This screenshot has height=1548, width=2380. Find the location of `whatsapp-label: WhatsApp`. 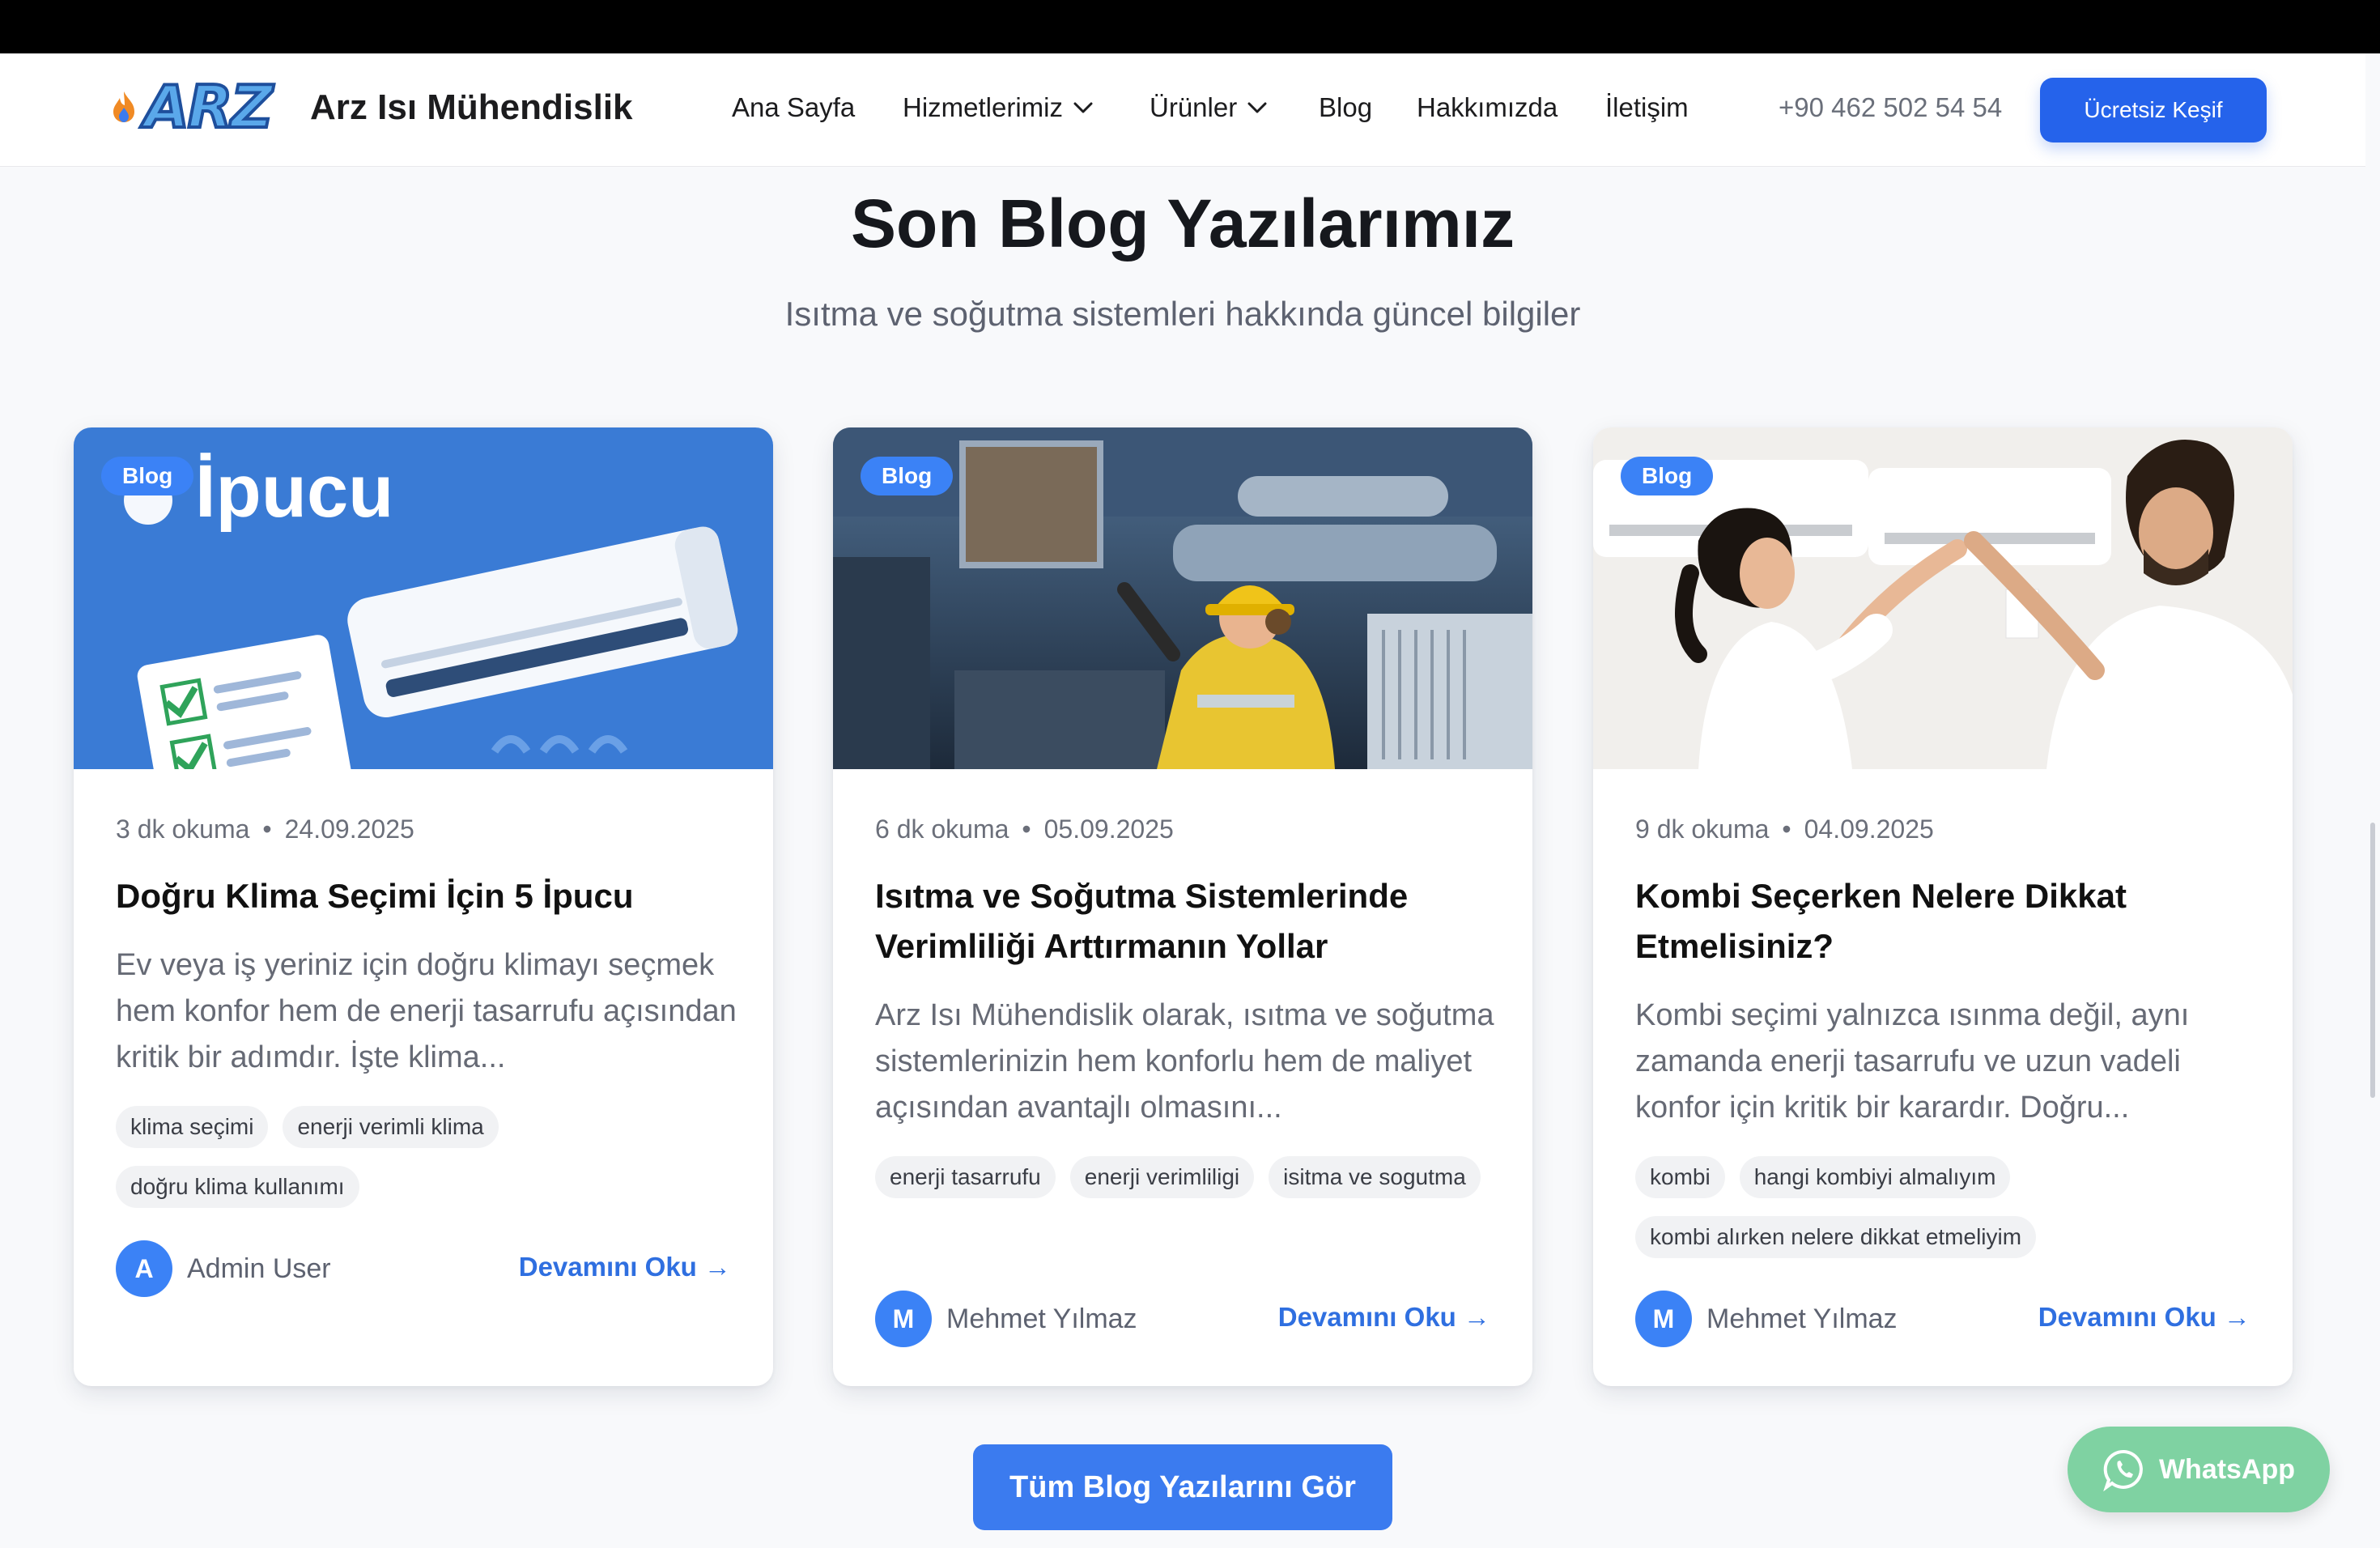

whatsapp-label: WhatsApp is located at coordinates (2227, 1469).